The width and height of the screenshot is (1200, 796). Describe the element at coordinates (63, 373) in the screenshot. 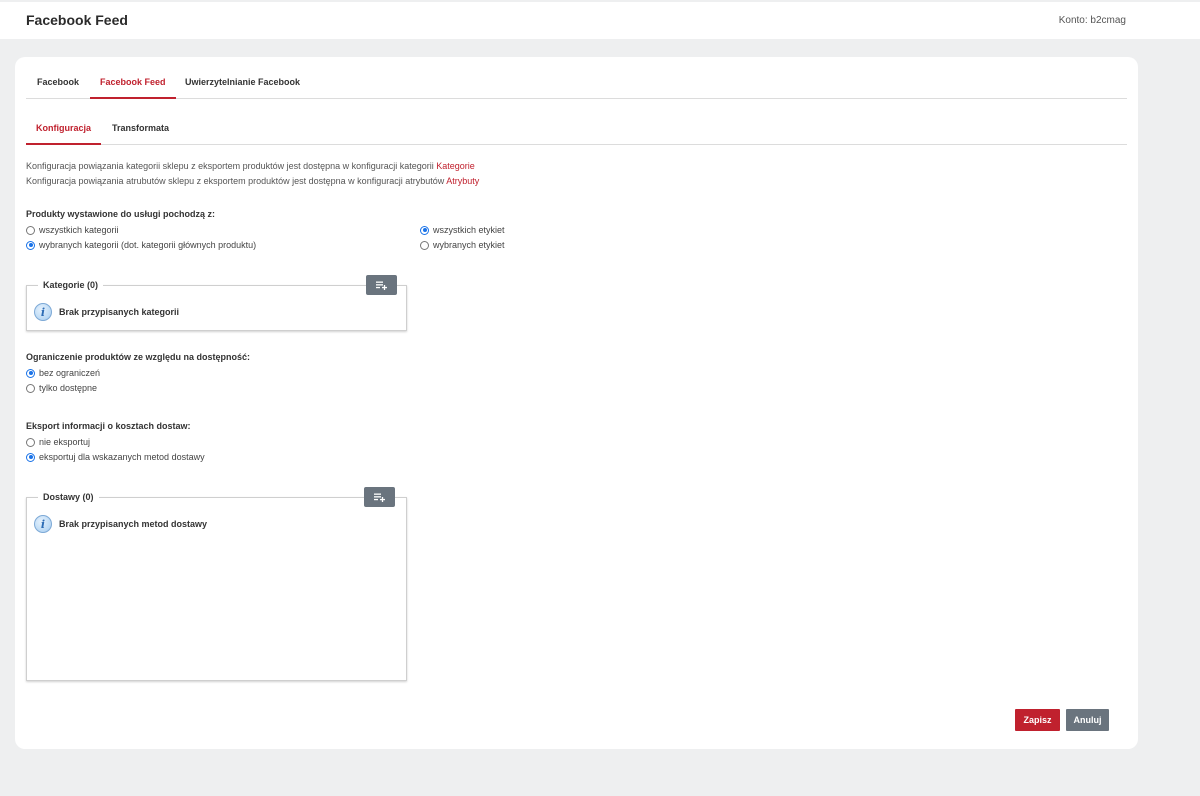

I see `radio-no-limit: bez ograniczeń` at that location.